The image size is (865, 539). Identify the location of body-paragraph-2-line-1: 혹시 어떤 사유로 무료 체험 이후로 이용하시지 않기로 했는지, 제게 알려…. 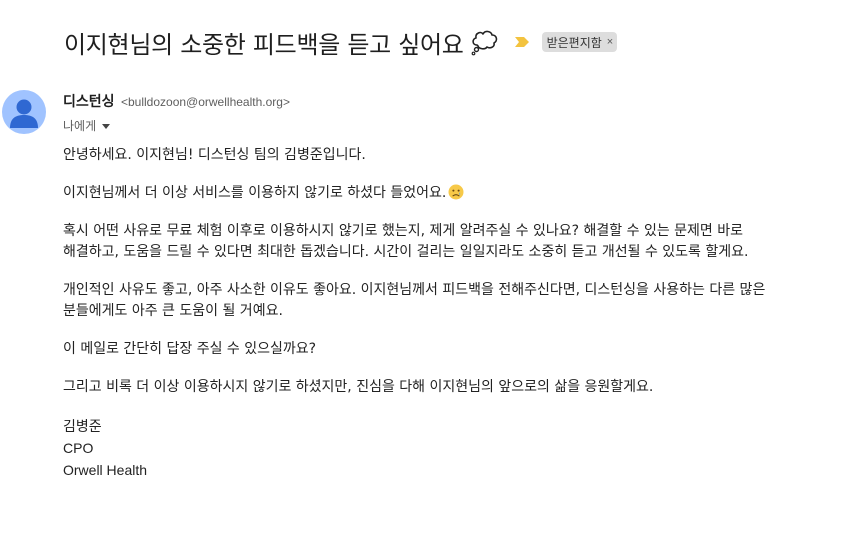
(403, 231).